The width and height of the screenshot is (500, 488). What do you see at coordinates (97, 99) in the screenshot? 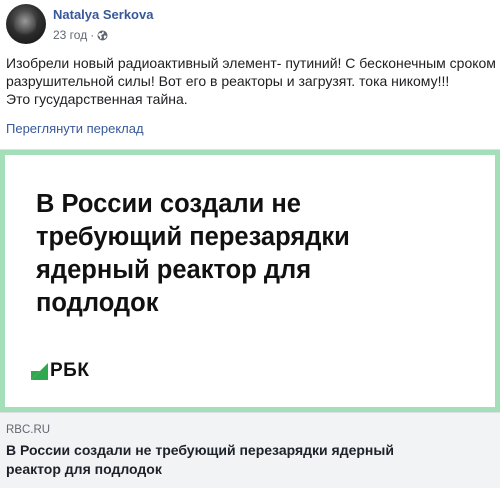
I see `post-text-line: Это гусударственная тайна.` at bounding box center [97, 99].